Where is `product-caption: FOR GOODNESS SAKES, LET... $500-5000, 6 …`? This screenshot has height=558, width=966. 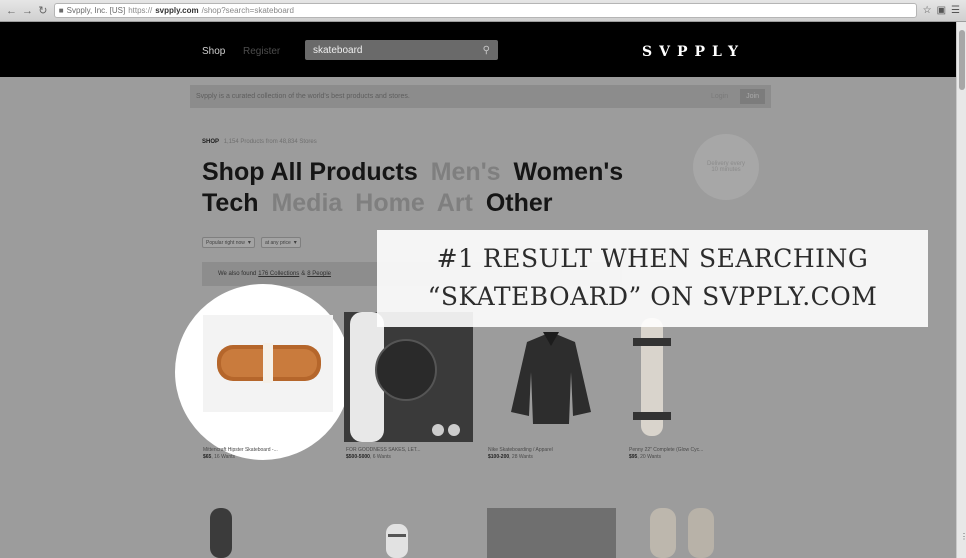 product-caption: FOR GOODNESS SAKES, LET... $500-5000, 6 … is located at coordinates (406, 454).